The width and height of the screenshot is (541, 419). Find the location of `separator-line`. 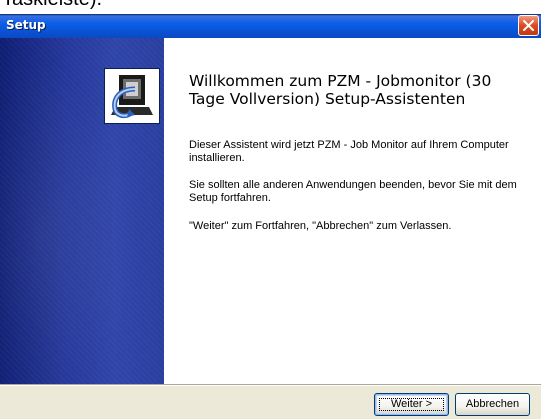

separator-line is located at coordinates (270, 385).